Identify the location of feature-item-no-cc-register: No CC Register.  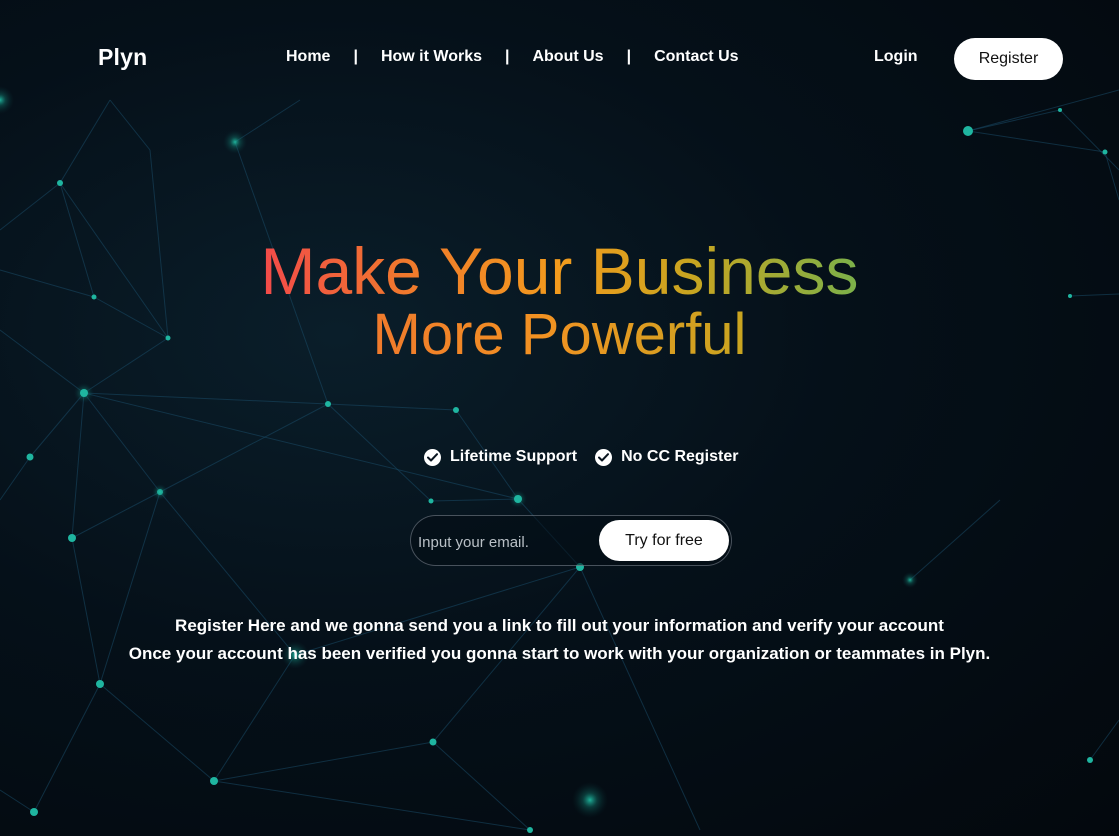
(666, 457).